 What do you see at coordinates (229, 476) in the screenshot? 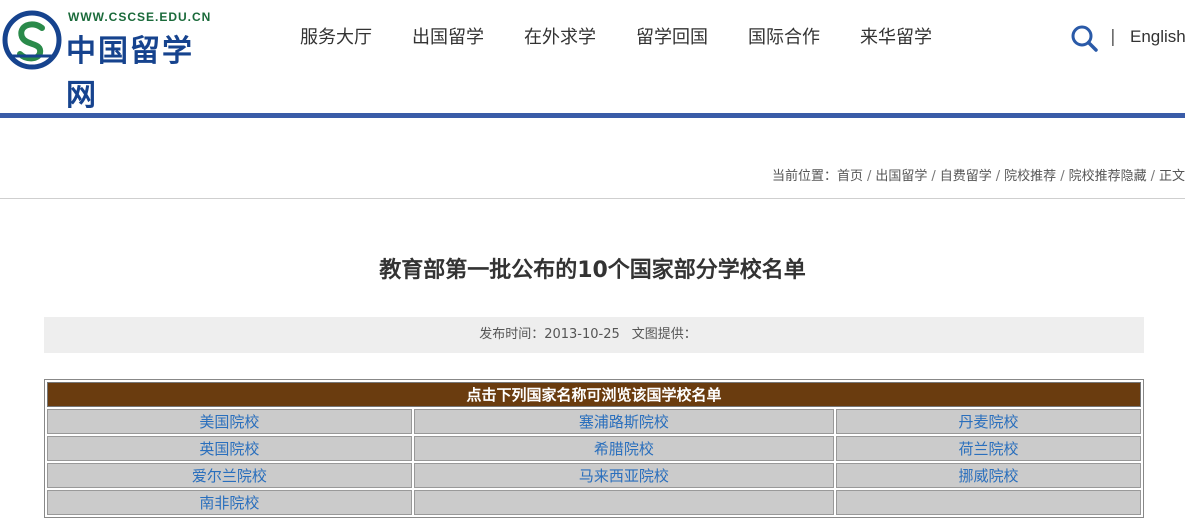
I see `country-link-ireland: 爱尔兰院校` at bounding box center [229, 476].